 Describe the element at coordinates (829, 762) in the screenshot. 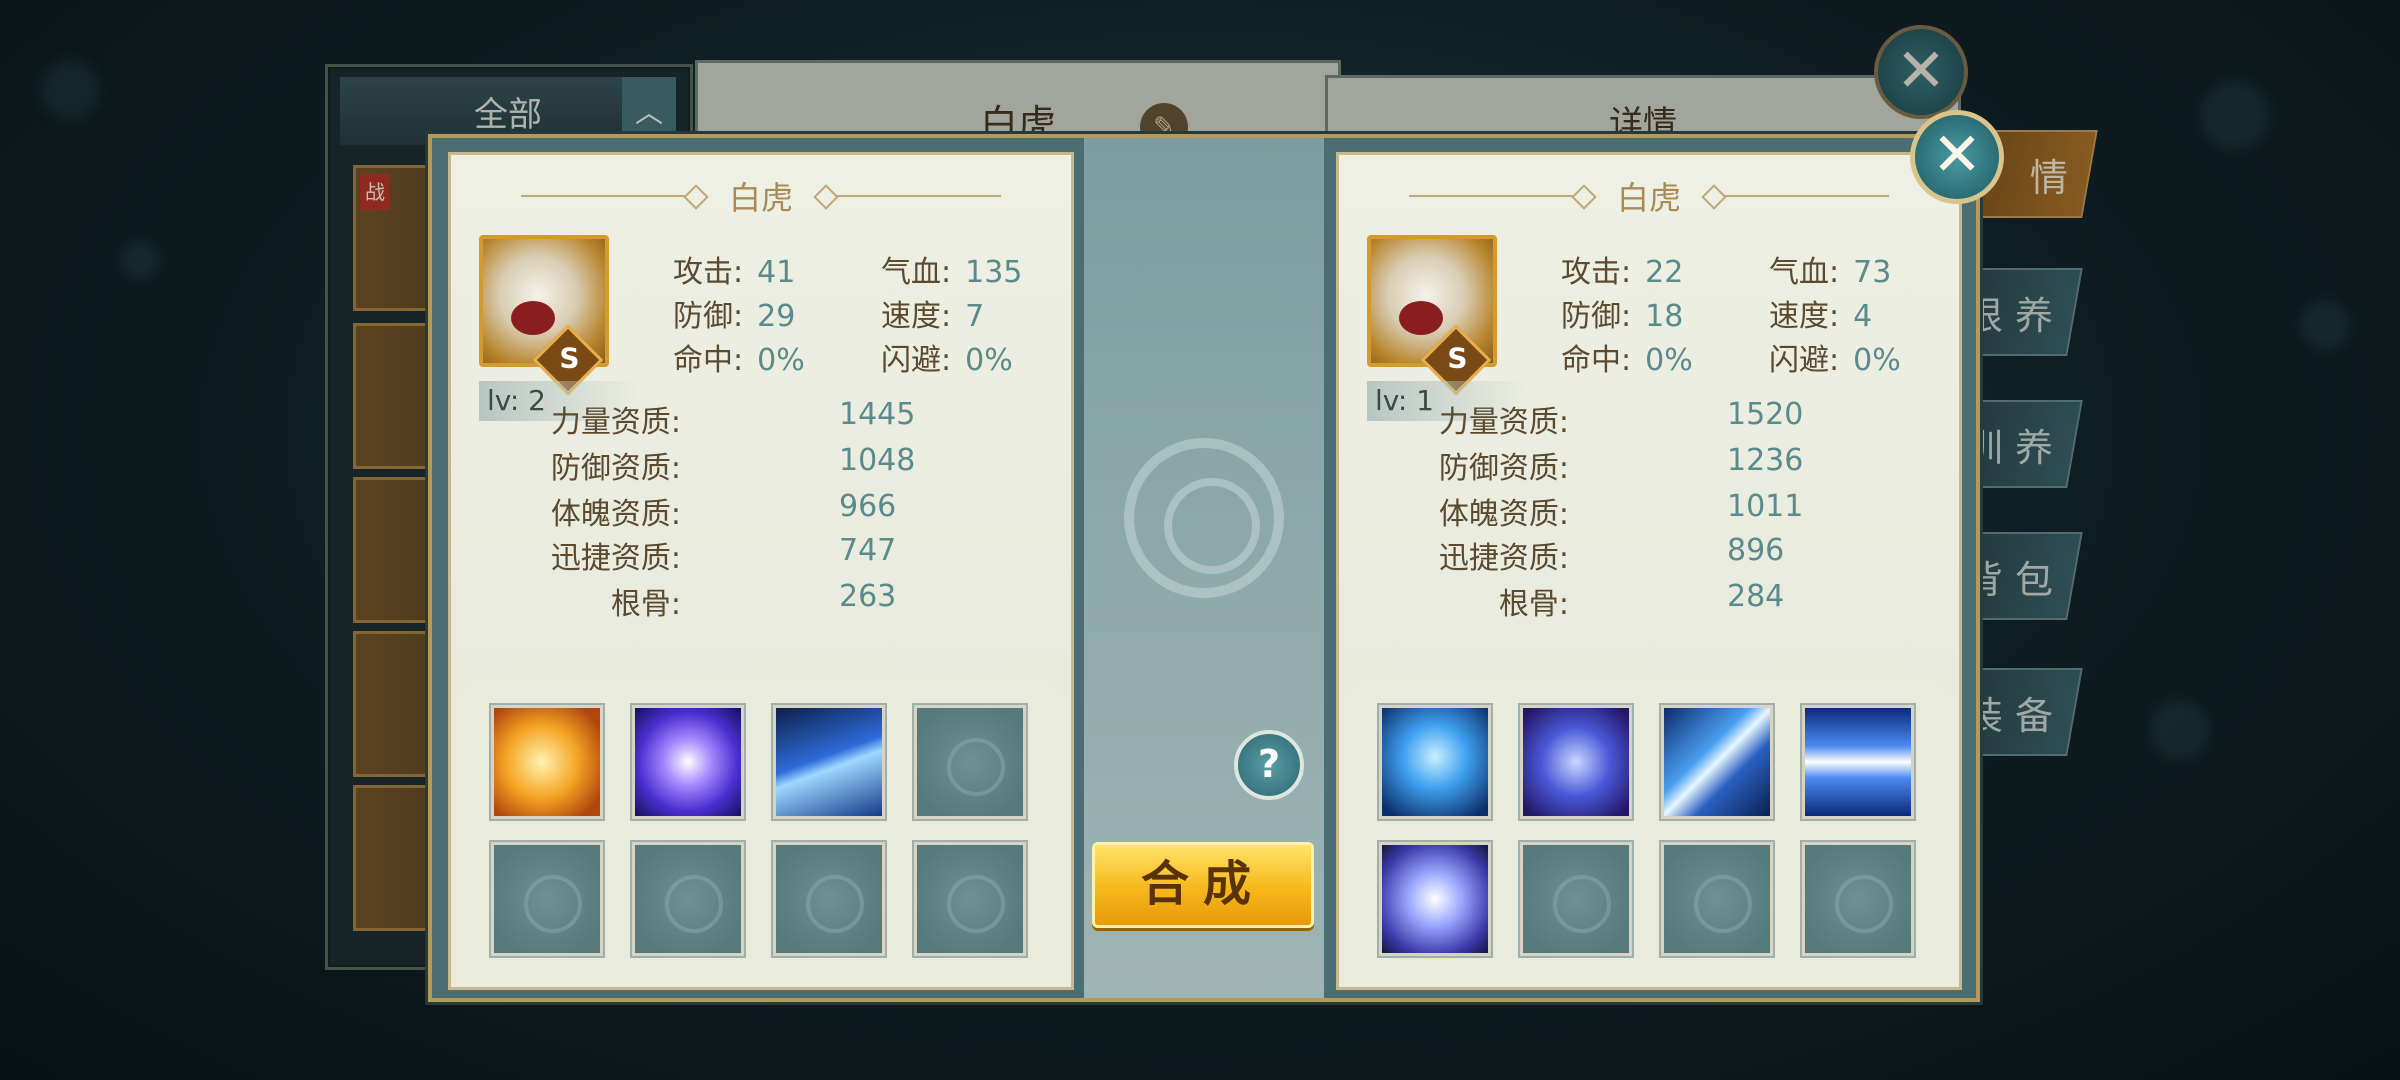

I see `ice-shards-skill-icon` at that location.